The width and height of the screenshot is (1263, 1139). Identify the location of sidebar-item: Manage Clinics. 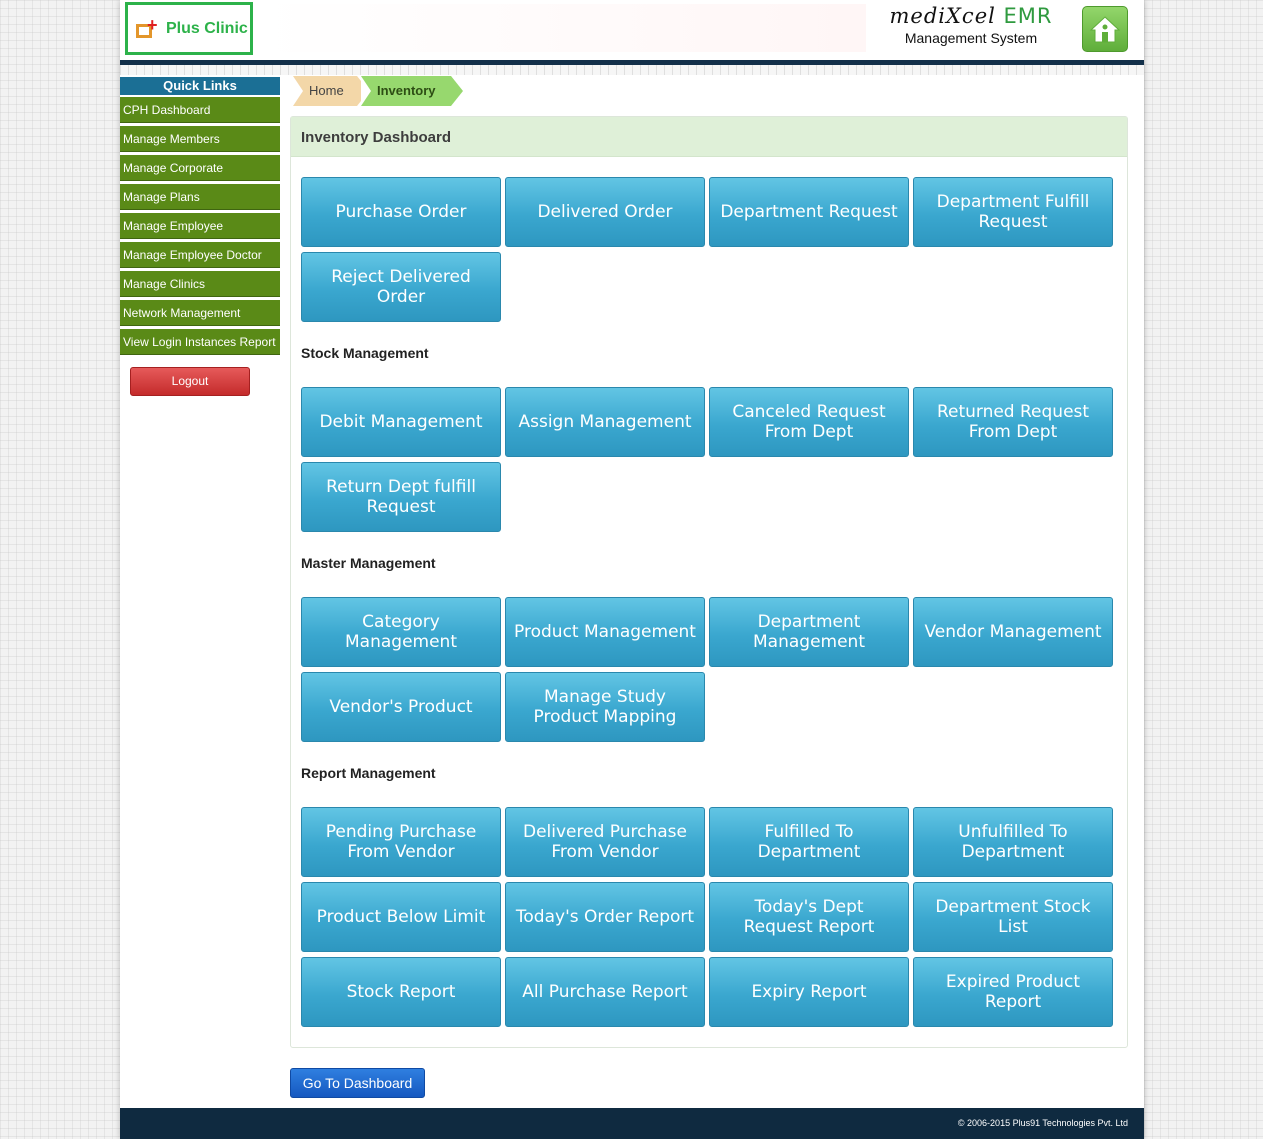
(200, 284).